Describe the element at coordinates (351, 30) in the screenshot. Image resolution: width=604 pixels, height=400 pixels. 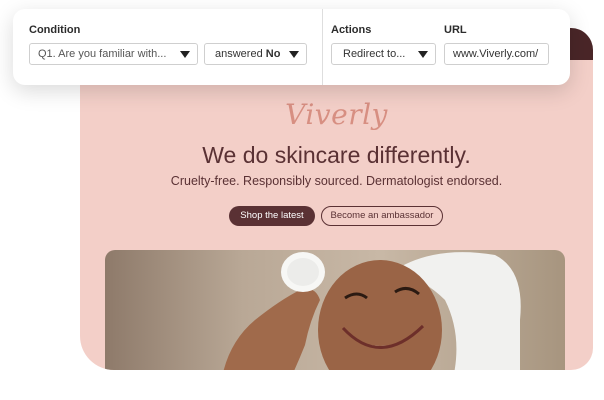
I see `actions-label: Actions` at that location.